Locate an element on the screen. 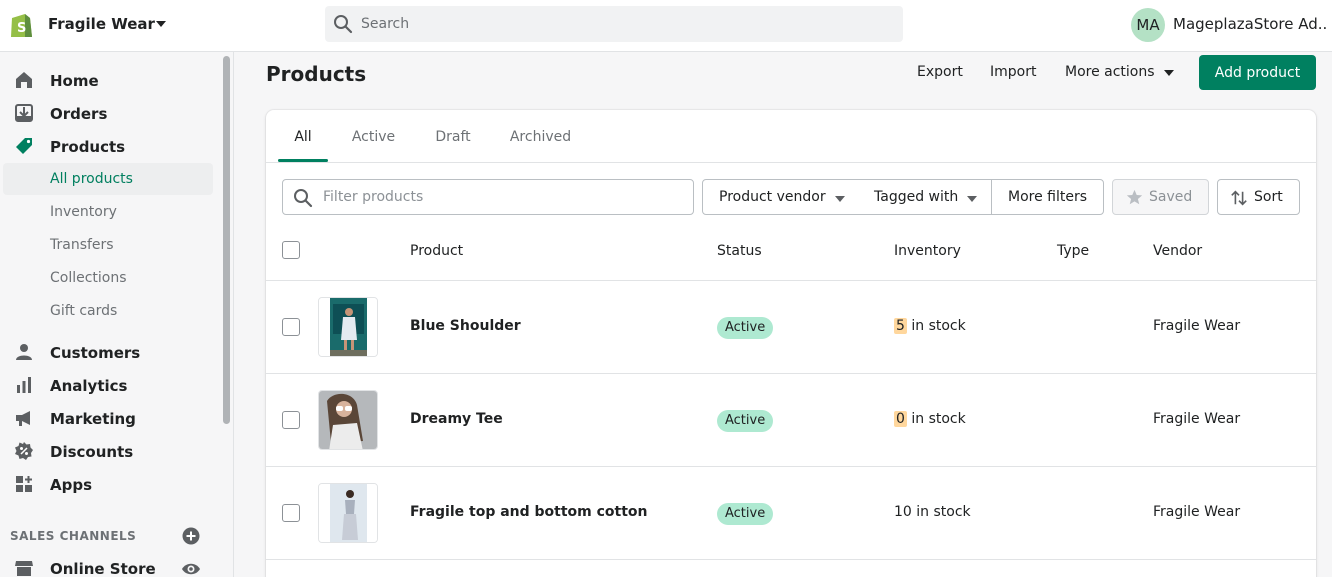 This screenshot has height=577, width=1332. sidebar-item-products: Products is located at coordinates (106, 146).